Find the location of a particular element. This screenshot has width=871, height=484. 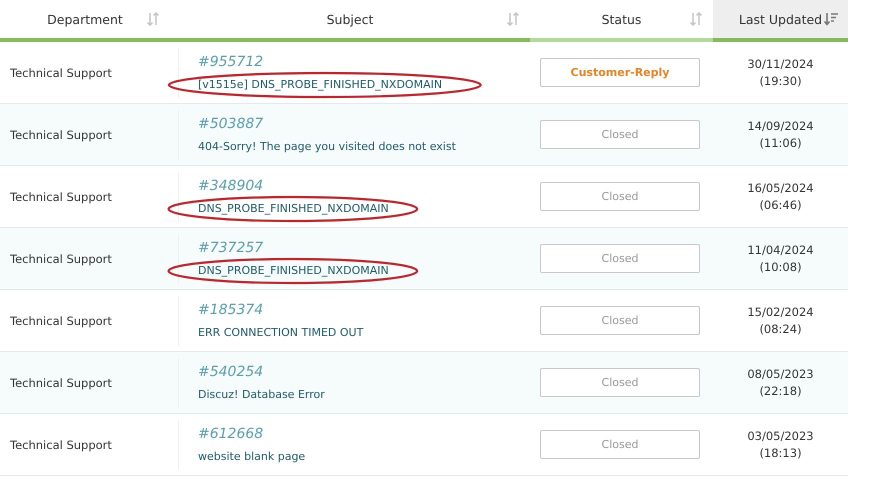

date-text: 08/05/2023 is located at coordinates (780, 374).